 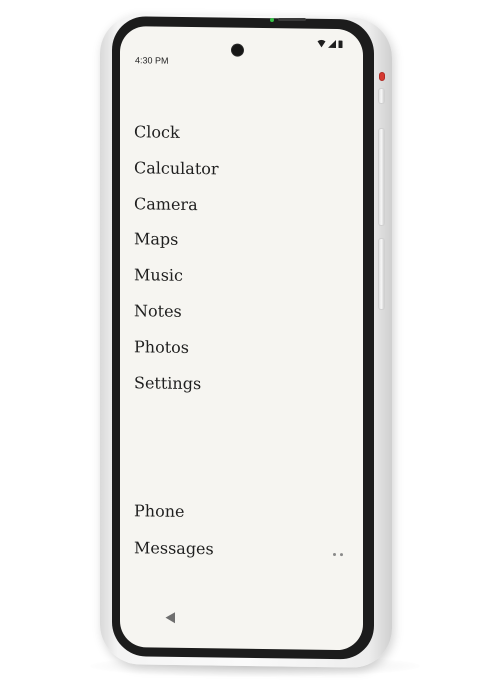 What do you see at coordinates (381, 96) in the screenshot?
I see `side-button-small` at bounding box center [381, 96].